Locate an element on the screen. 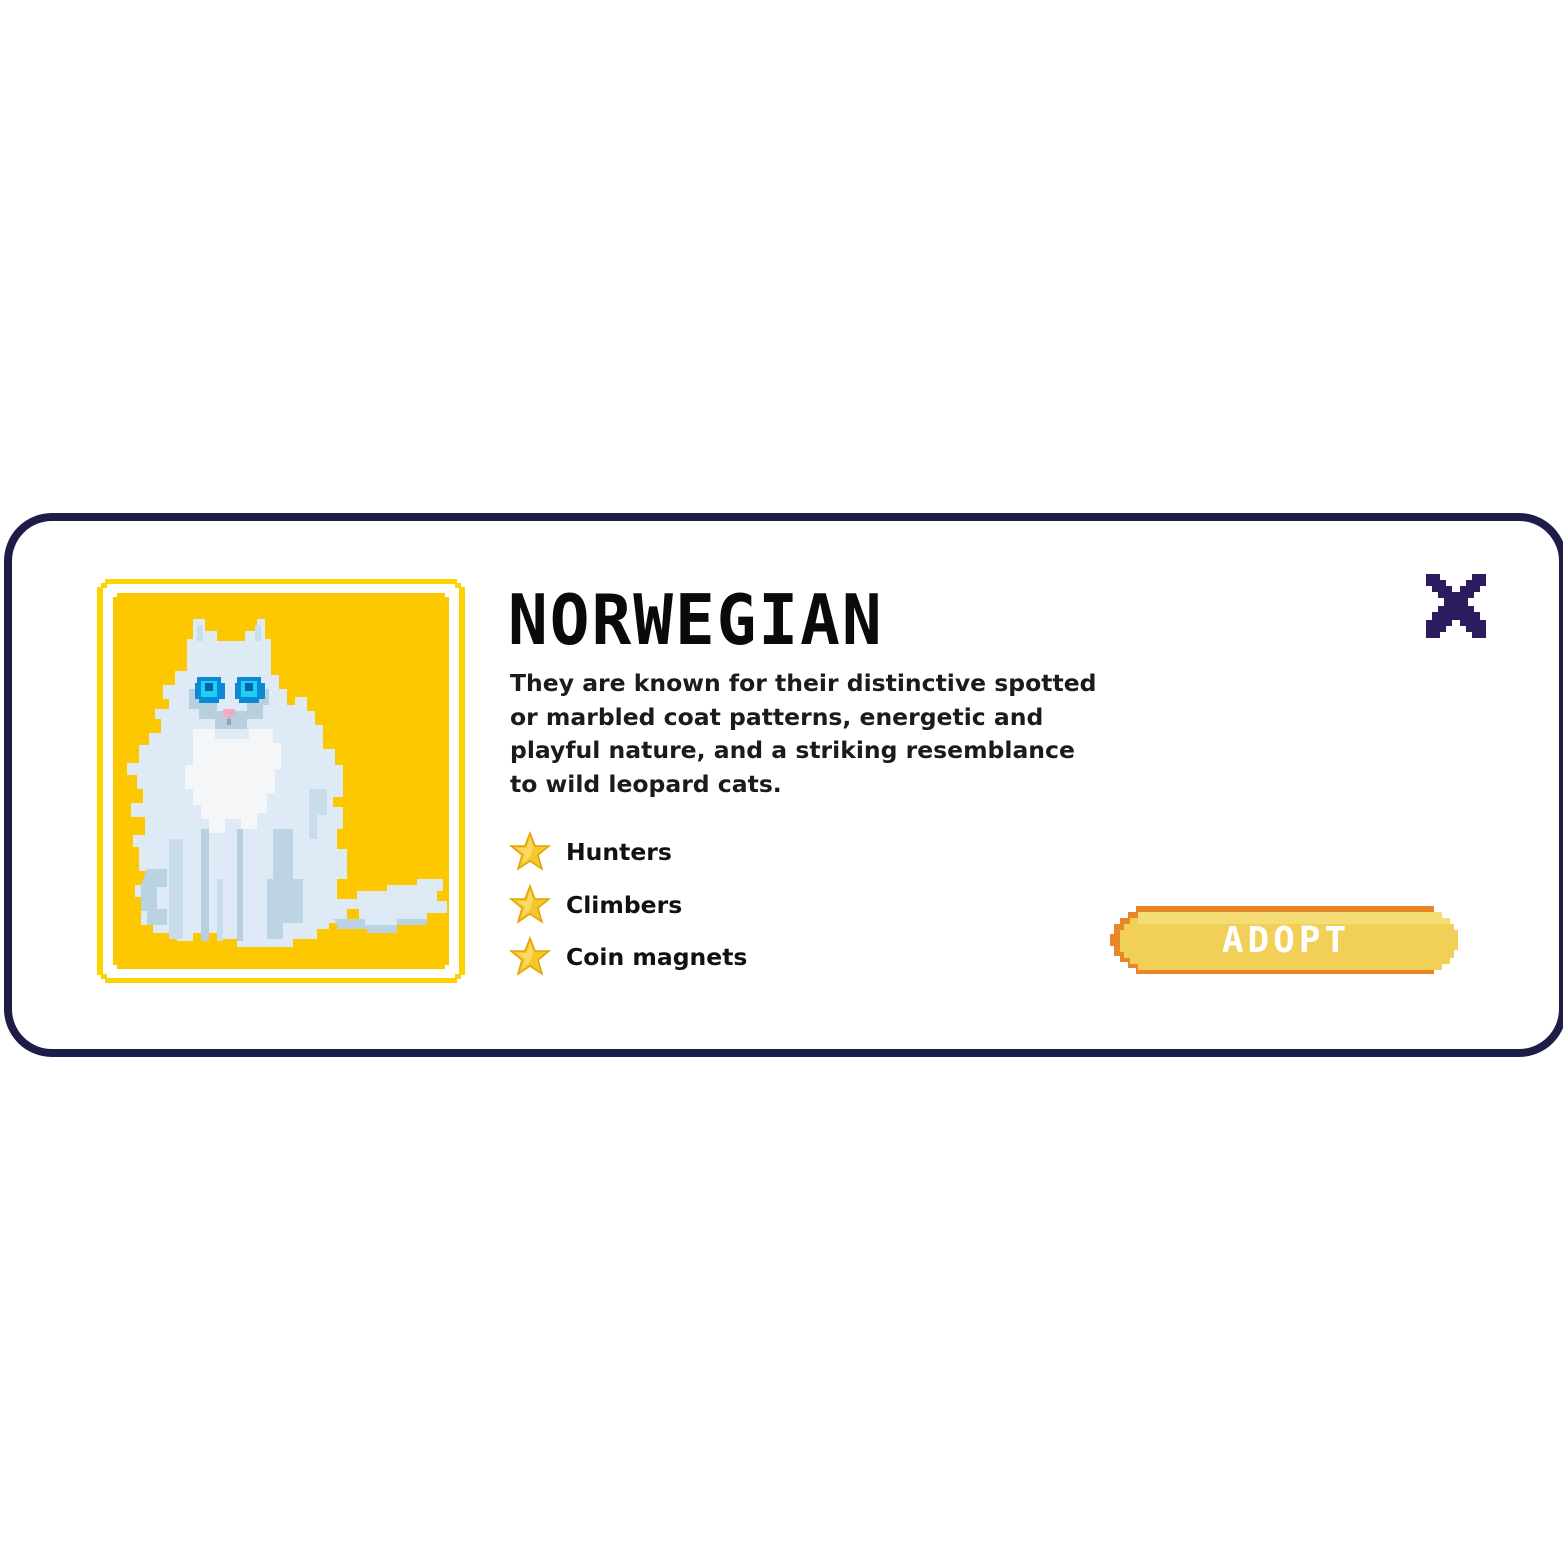 Image resolution: width=1563 pixels, height=1563 pixels. trait-item: Climbers is located at coordinates (627, 905).